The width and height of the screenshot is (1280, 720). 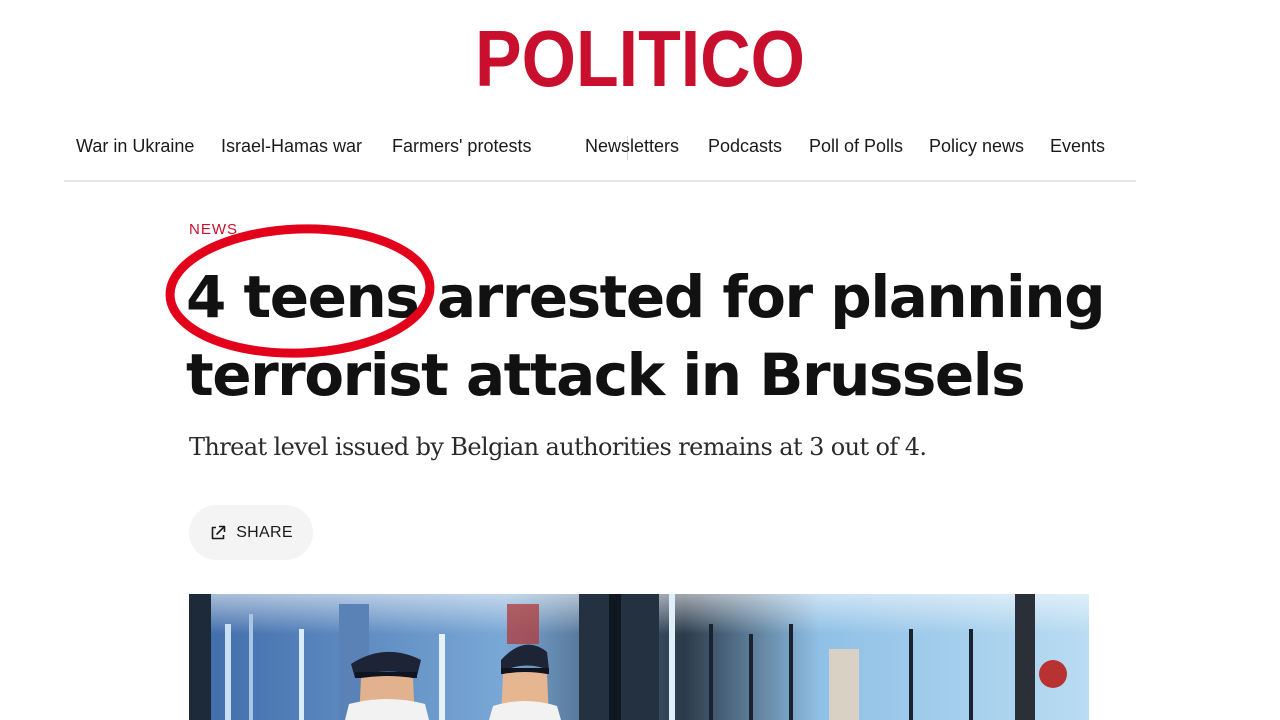 What do you see at coordinates (291, 146) in the screenshot?
I see `nav-item-israel-hamas-war: Israel-Hamas war` at bounding box center [291, 146].